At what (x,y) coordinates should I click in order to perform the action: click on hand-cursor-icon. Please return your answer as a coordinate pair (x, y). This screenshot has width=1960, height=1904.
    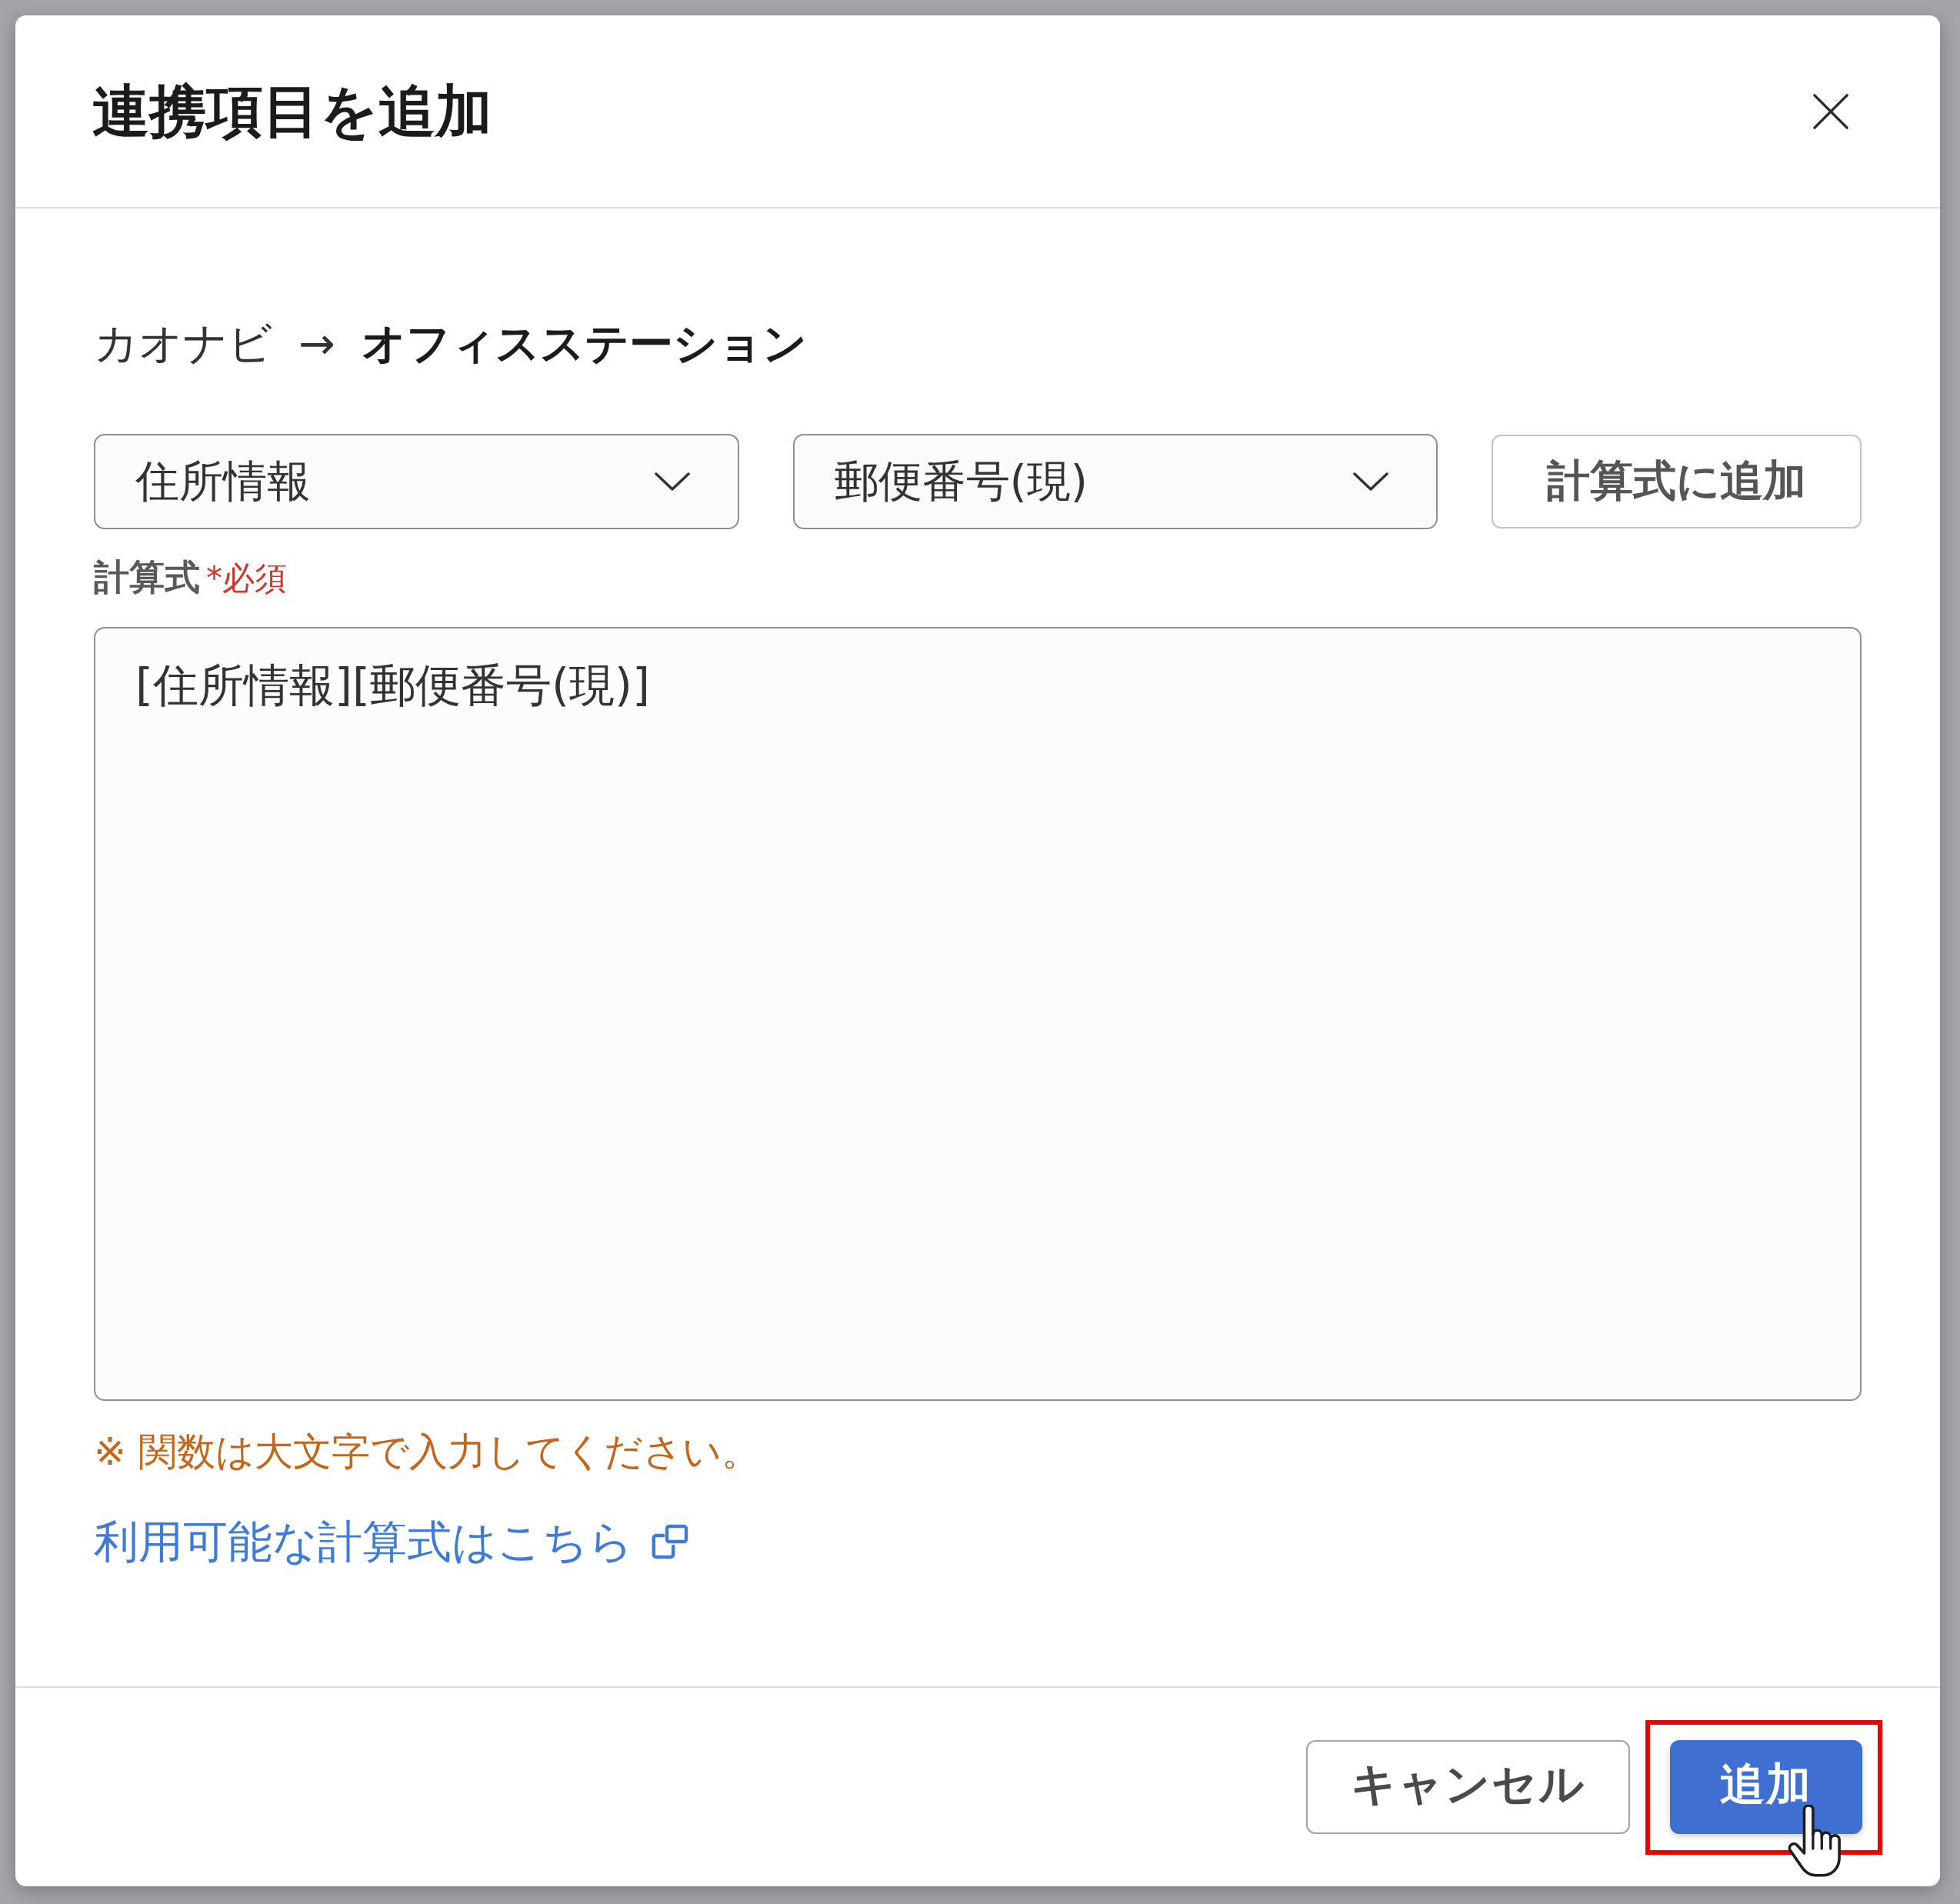
    Looking at the image, I should click on (1814, 1842).